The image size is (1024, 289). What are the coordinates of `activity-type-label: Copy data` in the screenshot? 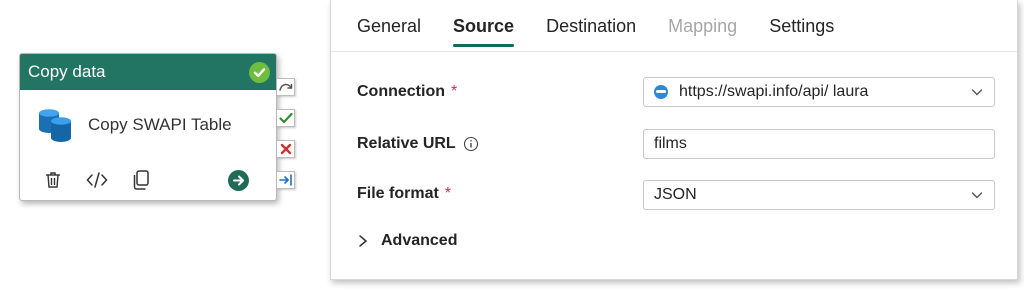 It's located at (67, 71).